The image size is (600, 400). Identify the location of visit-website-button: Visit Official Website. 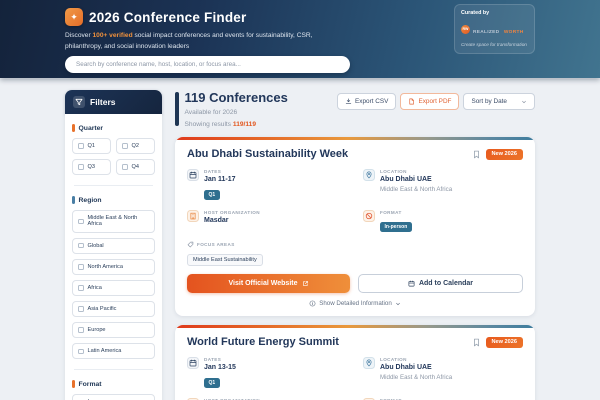
(268, 283).